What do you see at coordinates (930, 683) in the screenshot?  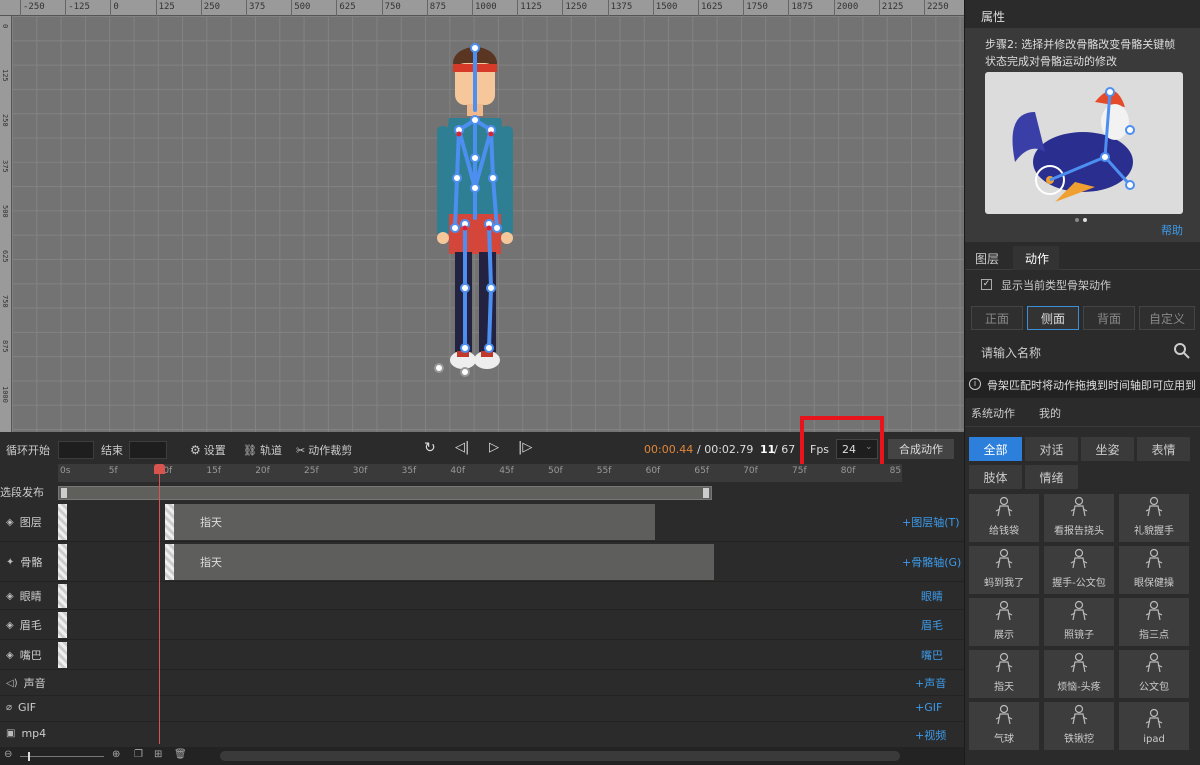 I see `add-track-button: +声音` at bounding box center [930, 683].